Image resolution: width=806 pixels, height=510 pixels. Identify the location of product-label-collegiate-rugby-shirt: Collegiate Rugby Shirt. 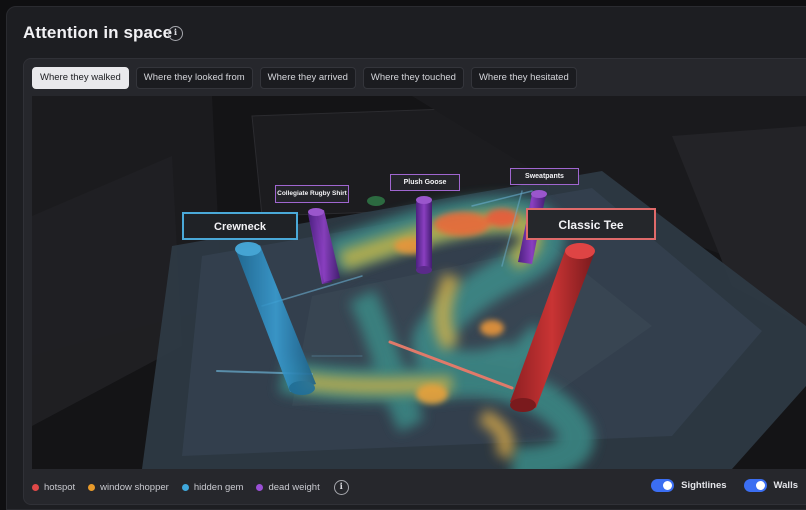
(312, 194).